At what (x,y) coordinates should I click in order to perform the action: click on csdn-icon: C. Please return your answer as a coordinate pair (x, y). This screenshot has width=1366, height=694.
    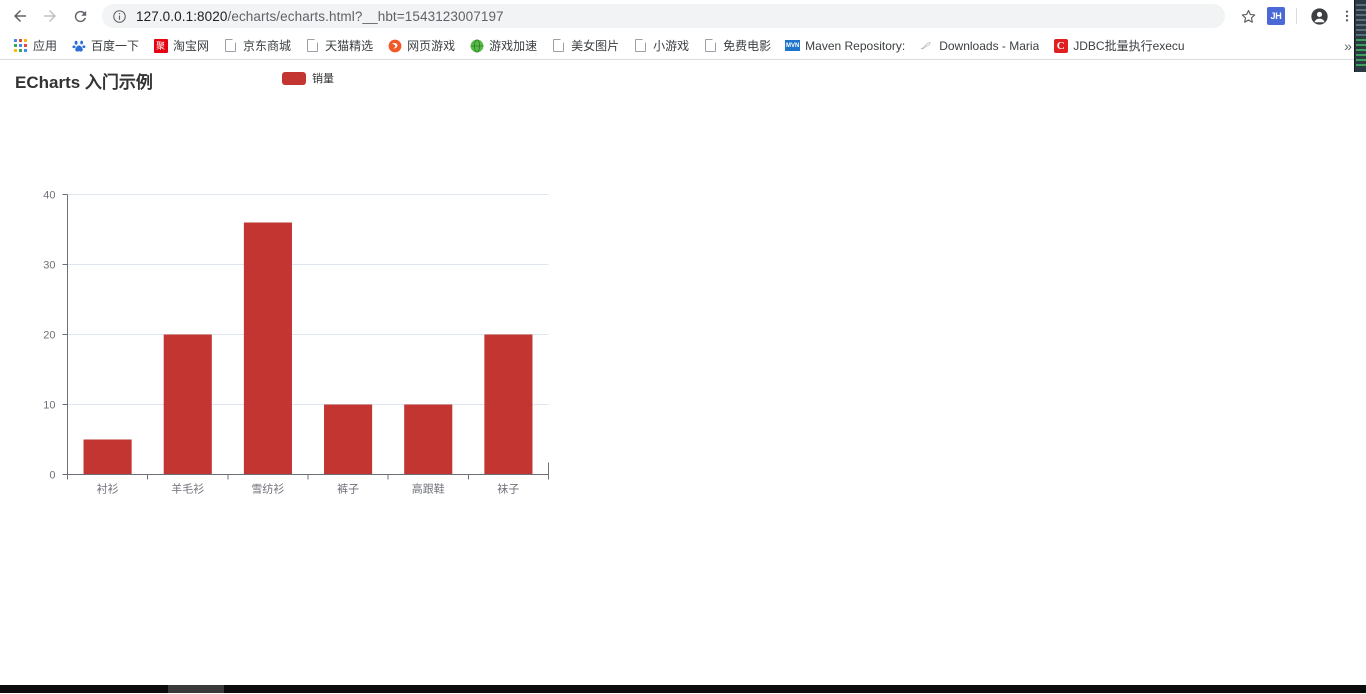
    Looking at the image, I should click on (1060, 45).